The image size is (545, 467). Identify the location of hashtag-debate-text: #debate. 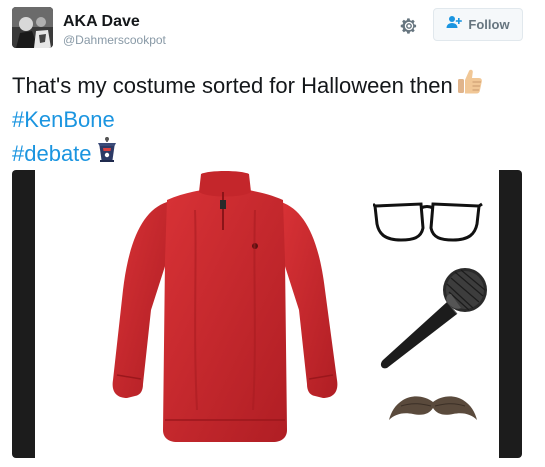
(52, 153).